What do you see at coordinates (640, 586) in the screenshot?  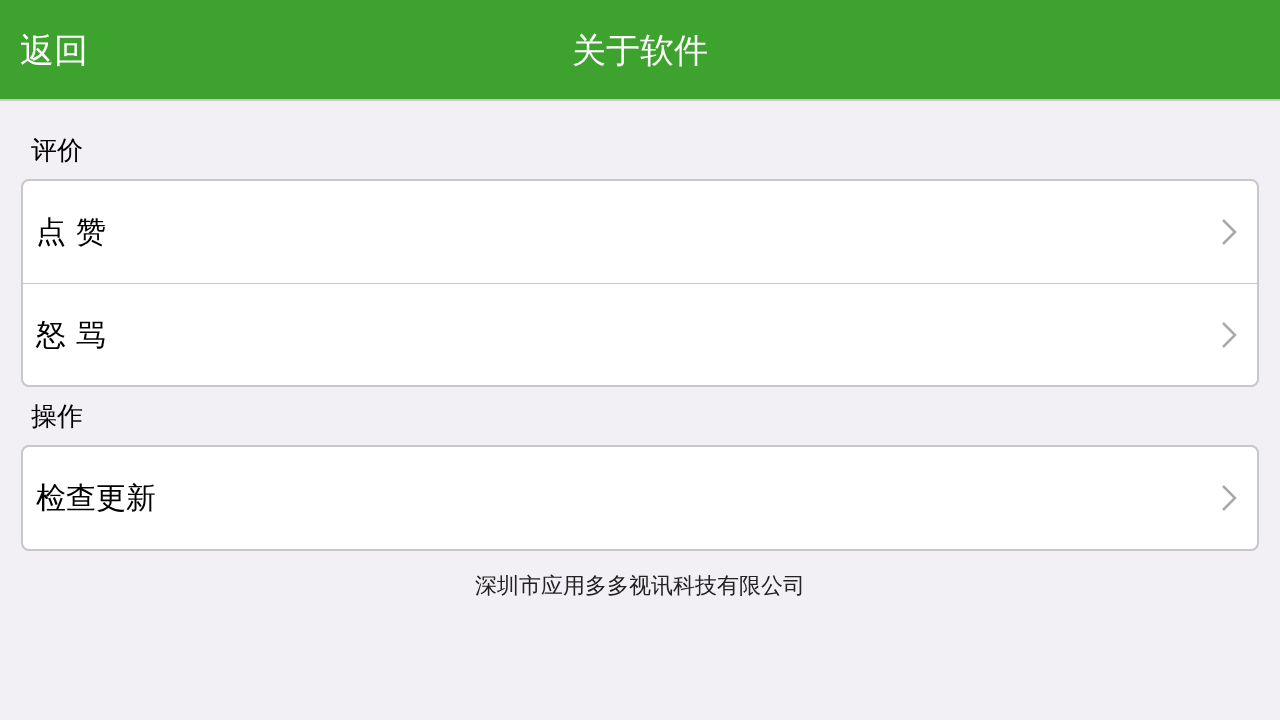 I see `company-name: 深圳市应用多多视讯科技有限公司` at bounding box center [640, 586].